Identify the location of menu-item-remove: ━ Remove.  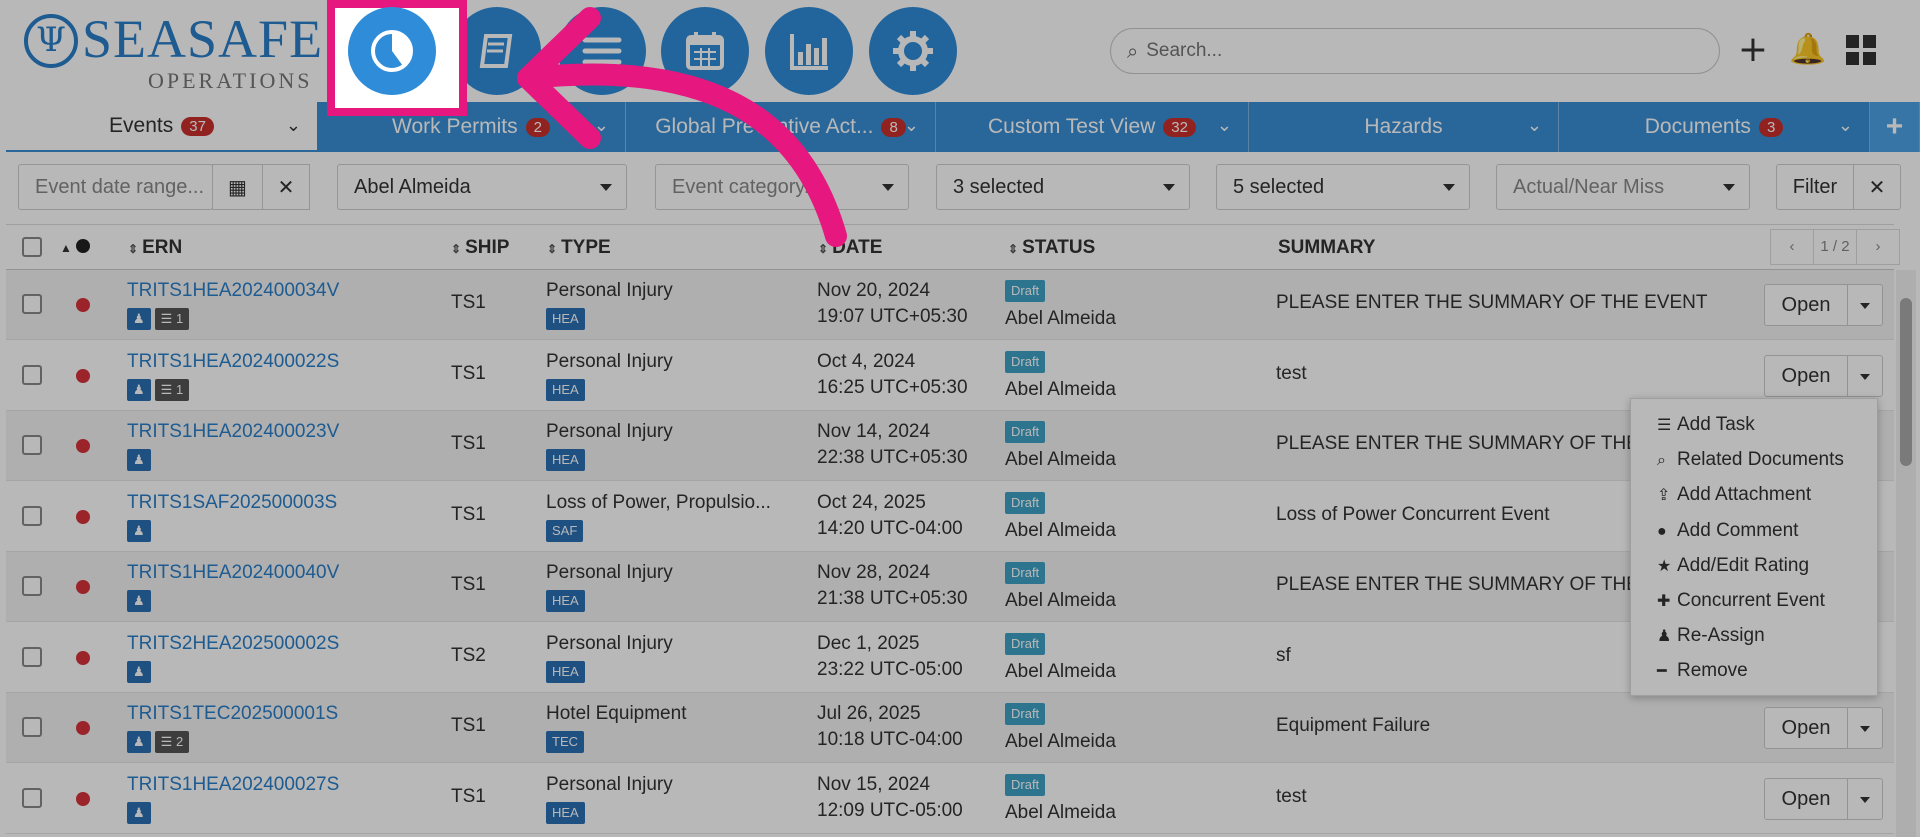
(1754, 670).